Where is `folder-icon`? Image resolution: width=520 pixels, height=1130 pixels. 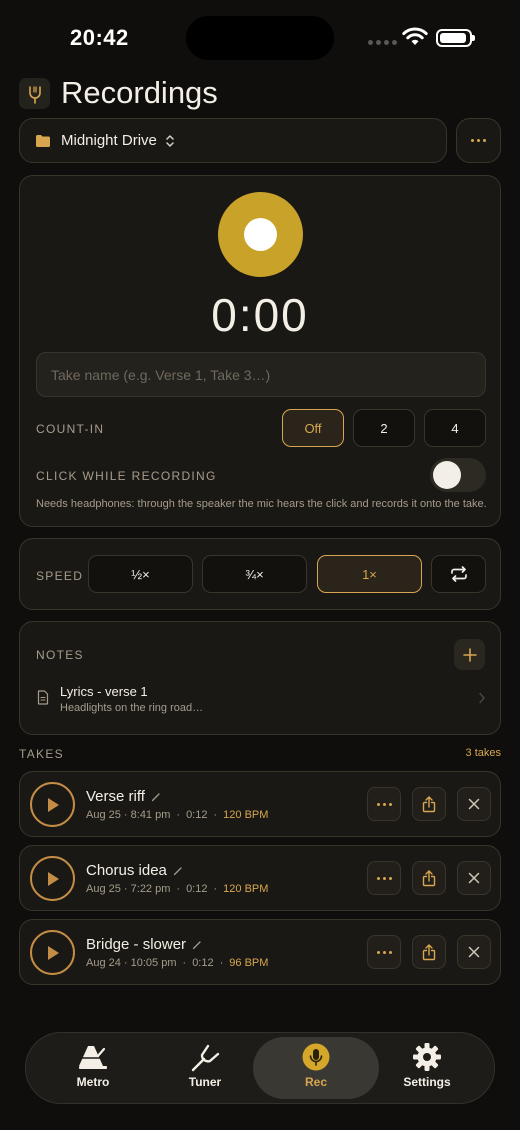
folder-icon is located at coordinates (43, 140).